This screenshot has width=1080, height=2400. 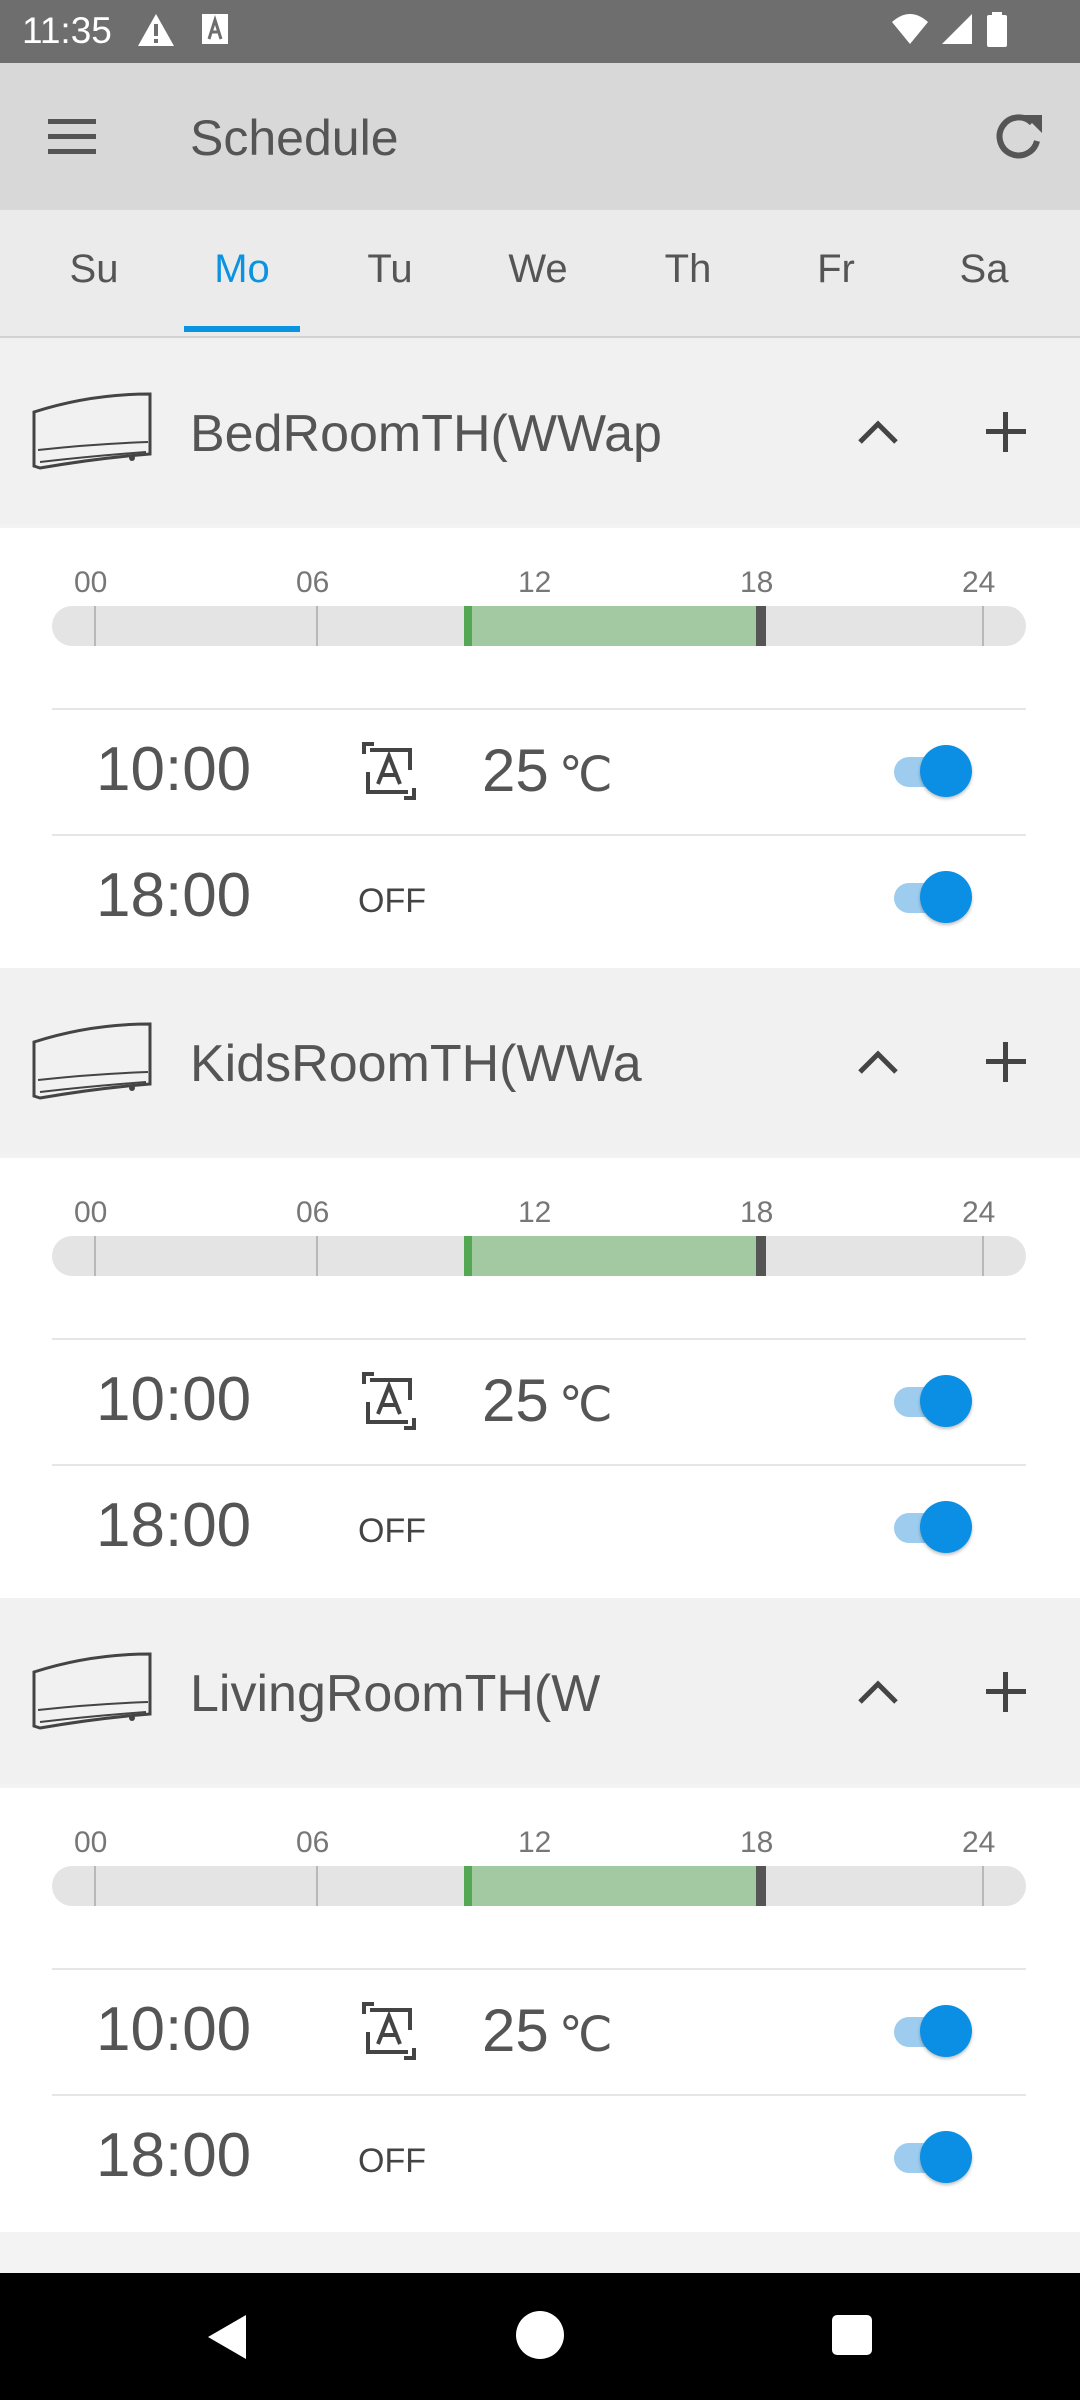 I want to click on wifi-icon, so click(x=910, y=29).